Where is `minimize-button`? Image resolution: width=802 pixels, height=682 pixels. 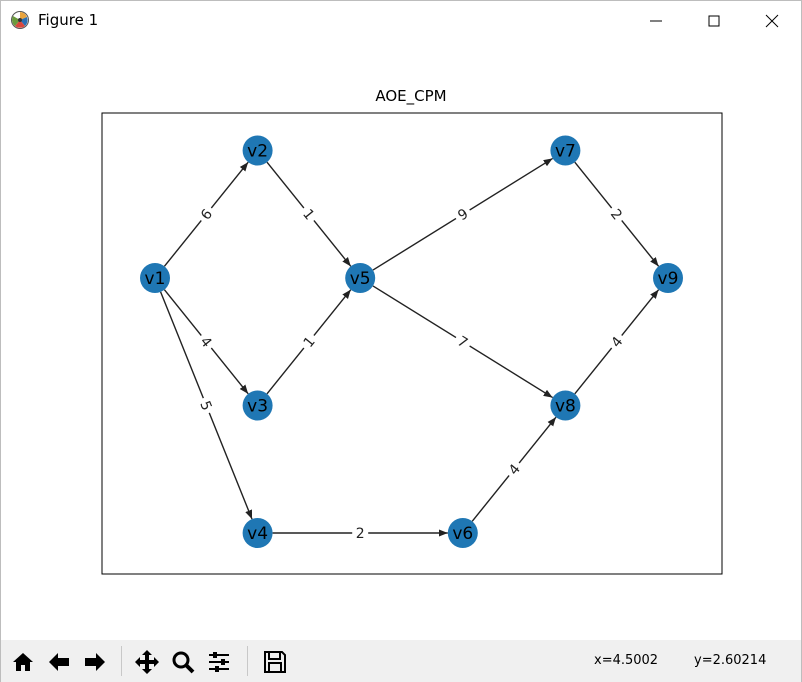
minimize-button is located at coordinates (656, 20).